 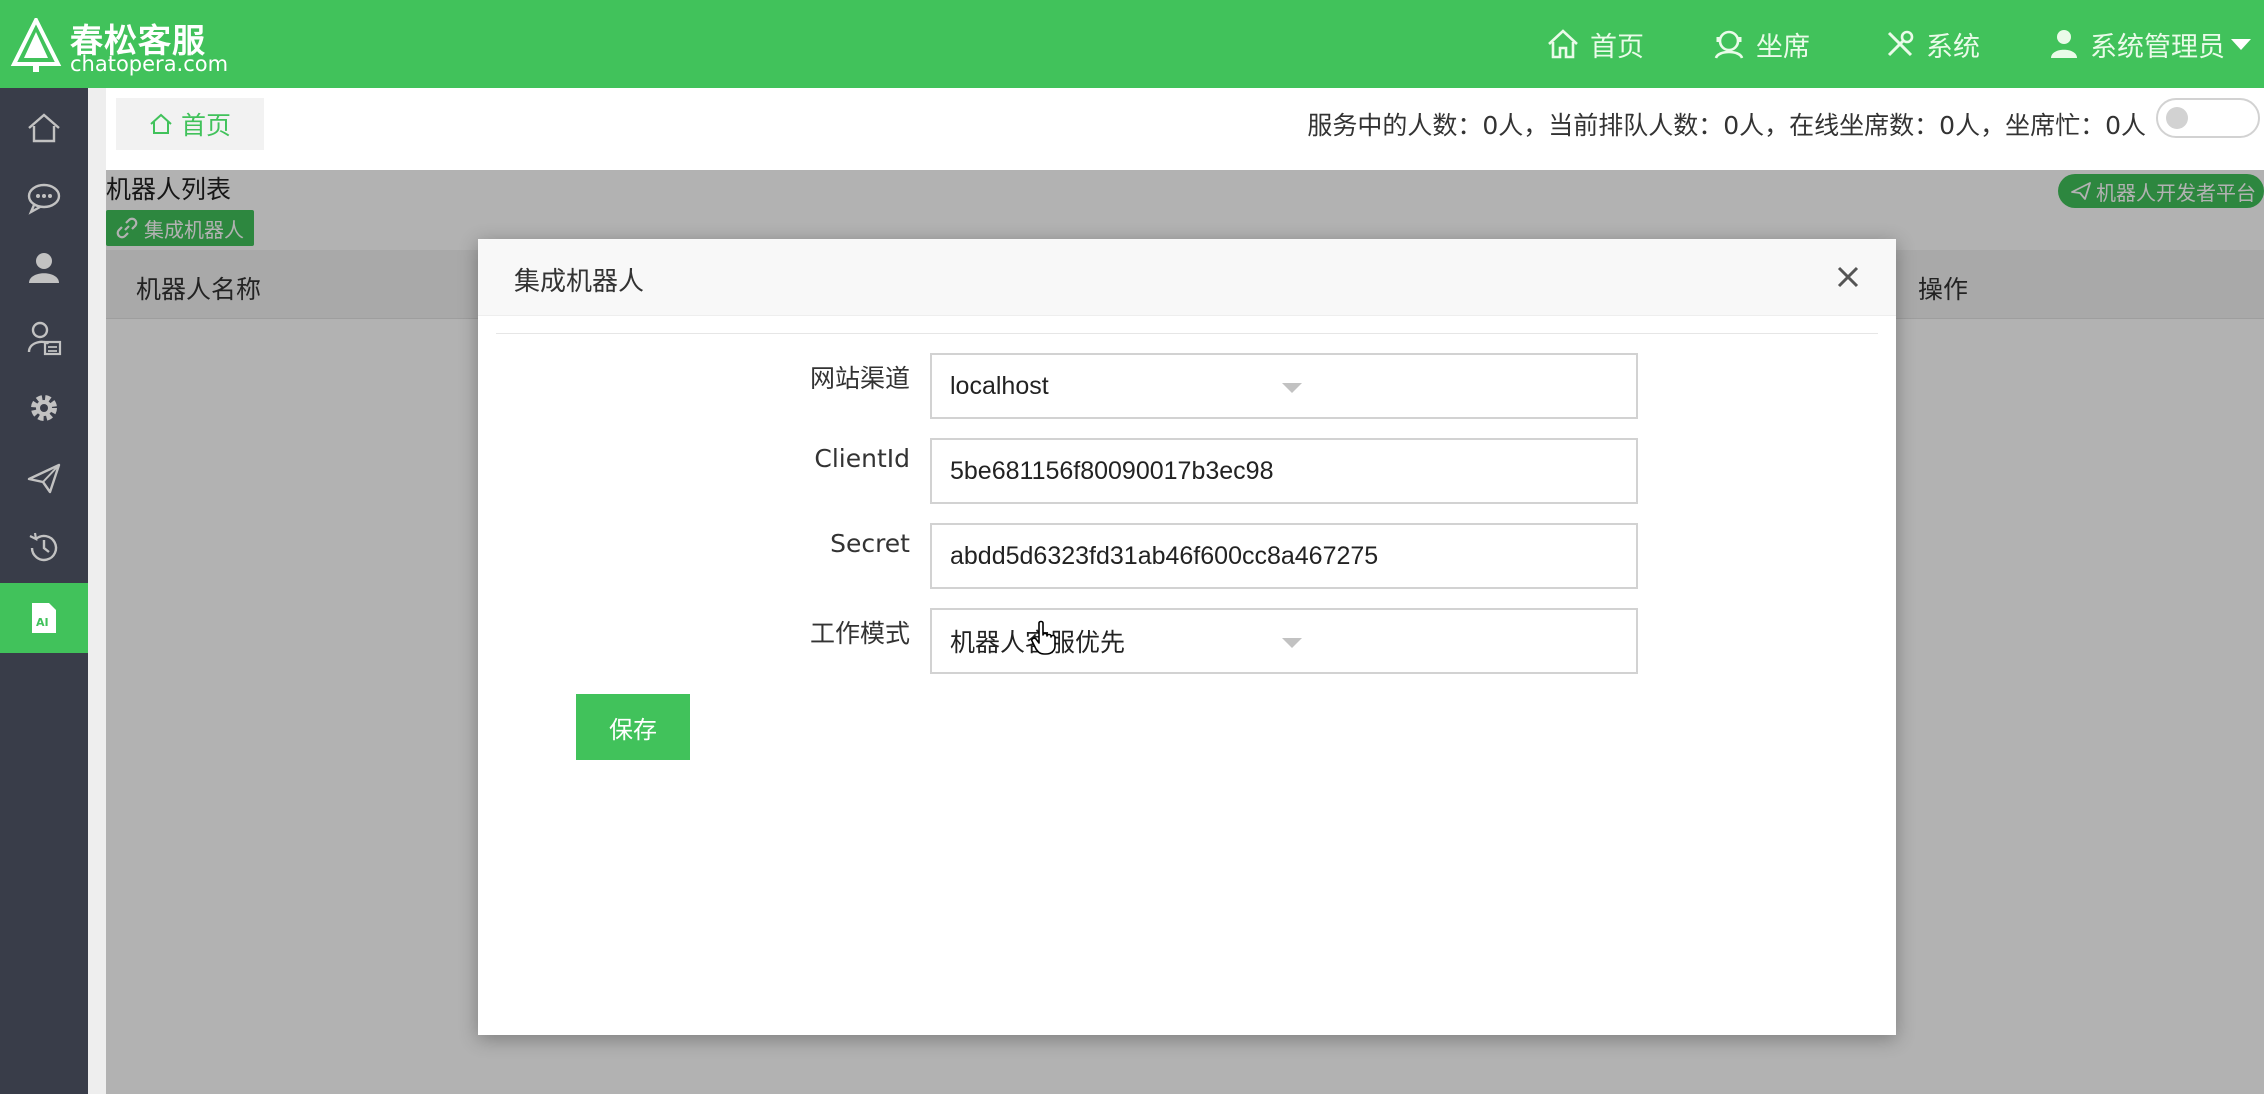 I want to click on secret-input, so click(x=1284, y=556).